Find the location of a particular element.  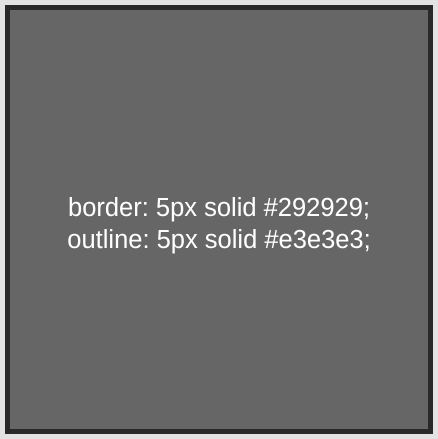

outline-rule-text: outline: 5px solid #e3e3e3; is located at coordinates (219, 239).